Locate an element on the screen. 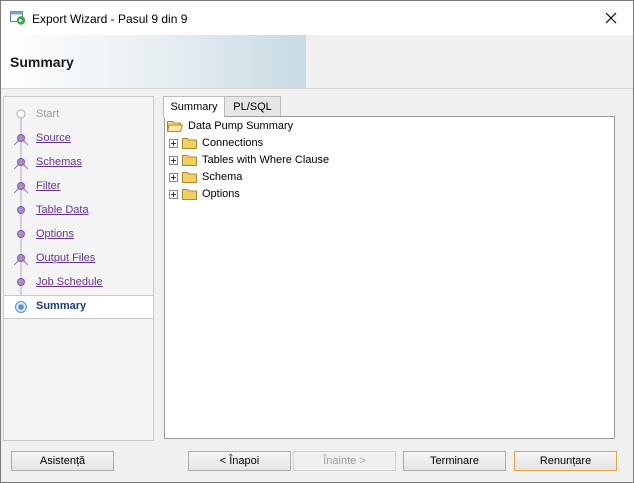 This screenshot has width=634, height=483. tab-summary: Summary is located at coordinates (194, 106).